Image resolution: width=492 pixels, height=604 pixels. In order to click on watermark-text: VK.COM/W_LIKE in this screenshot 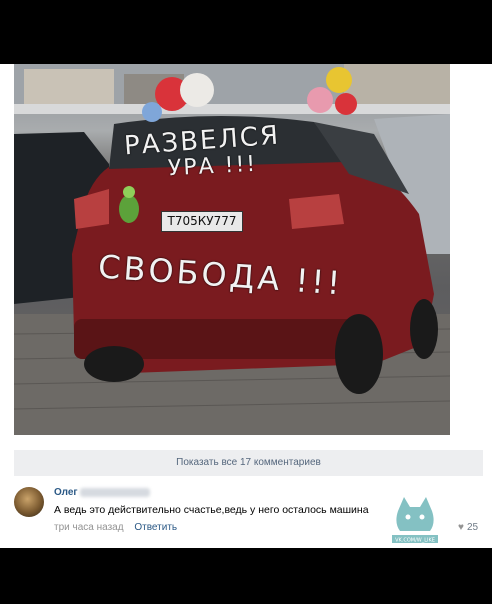, I will do `click(415, 541)`.